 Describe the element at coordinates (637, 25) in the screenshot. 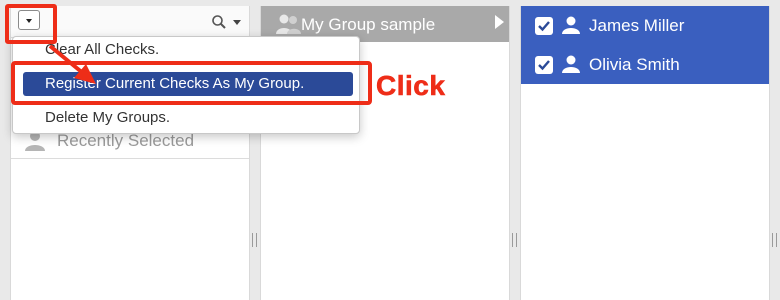

I see `user-name: James Miller` at that location.